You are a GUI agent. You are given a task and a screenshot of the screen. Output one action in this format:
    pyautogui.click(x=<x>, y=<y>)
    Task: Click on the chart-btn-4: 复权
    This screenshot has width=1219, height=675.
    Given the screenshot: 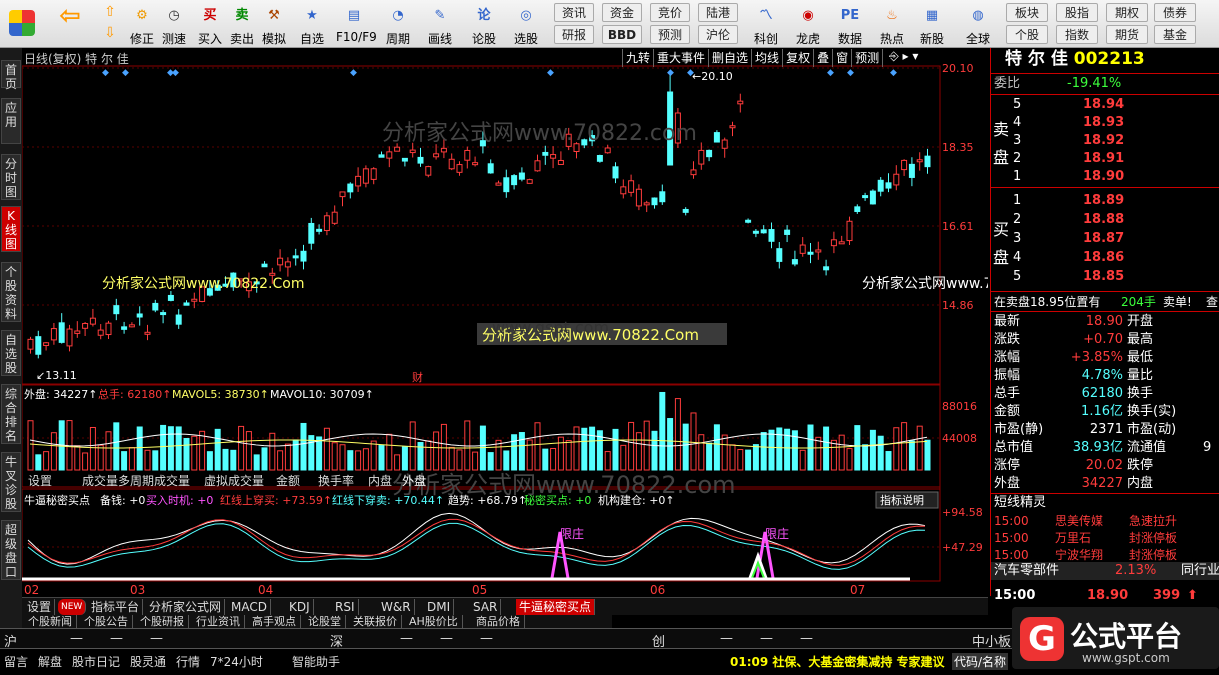 What is the action you would take?
    pyautogui.click(x=797, y=58)
    